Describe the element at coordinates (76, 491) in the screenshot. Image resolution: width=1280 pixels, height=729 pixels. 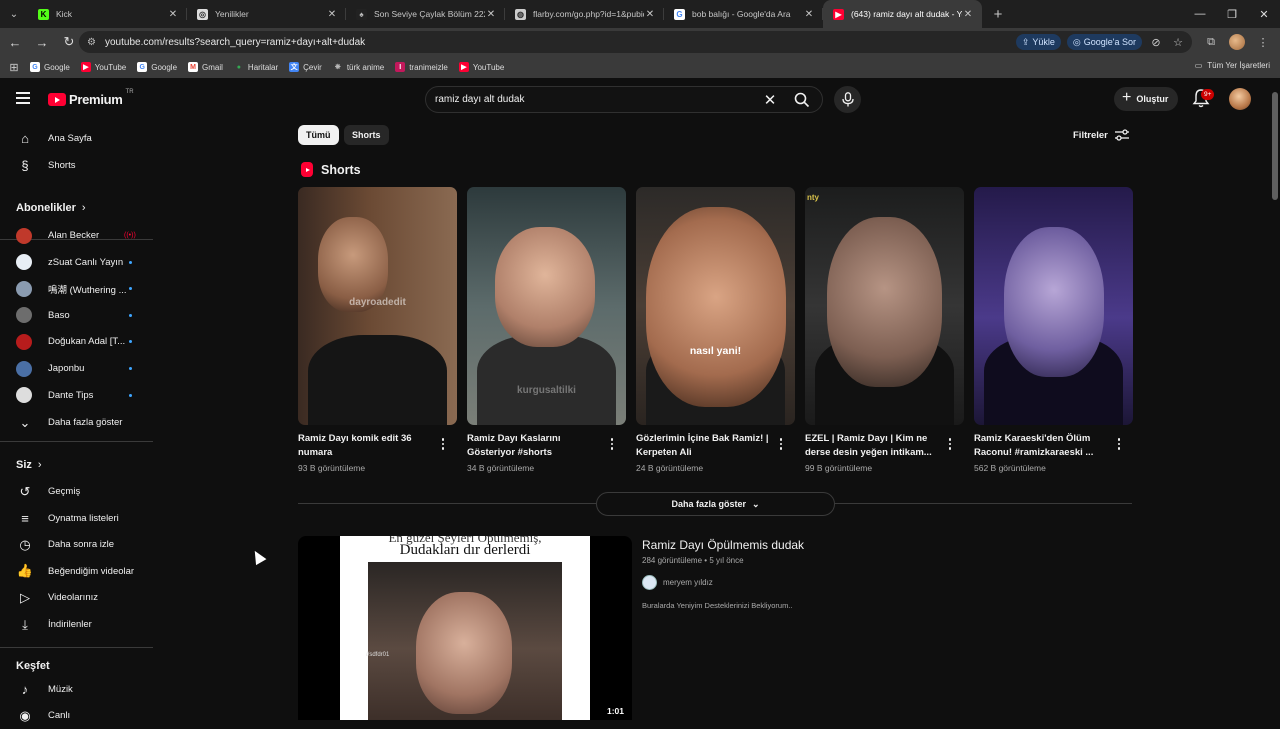
I see `sidebar-item-history: ↺ Geçmiş` at that location.